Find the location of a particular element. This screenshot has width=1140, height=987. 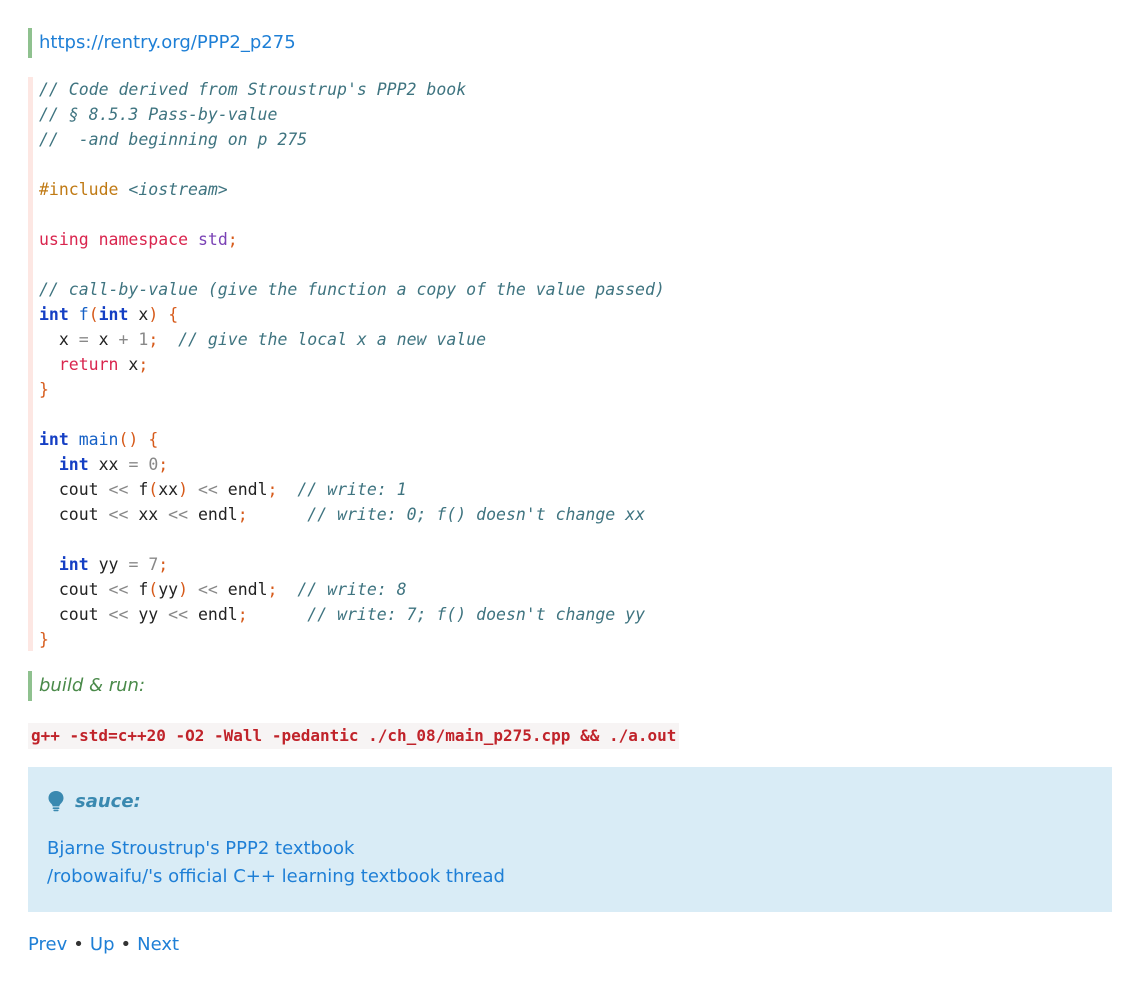

build-run-label: build & run: is located at coordinates (86, 686).